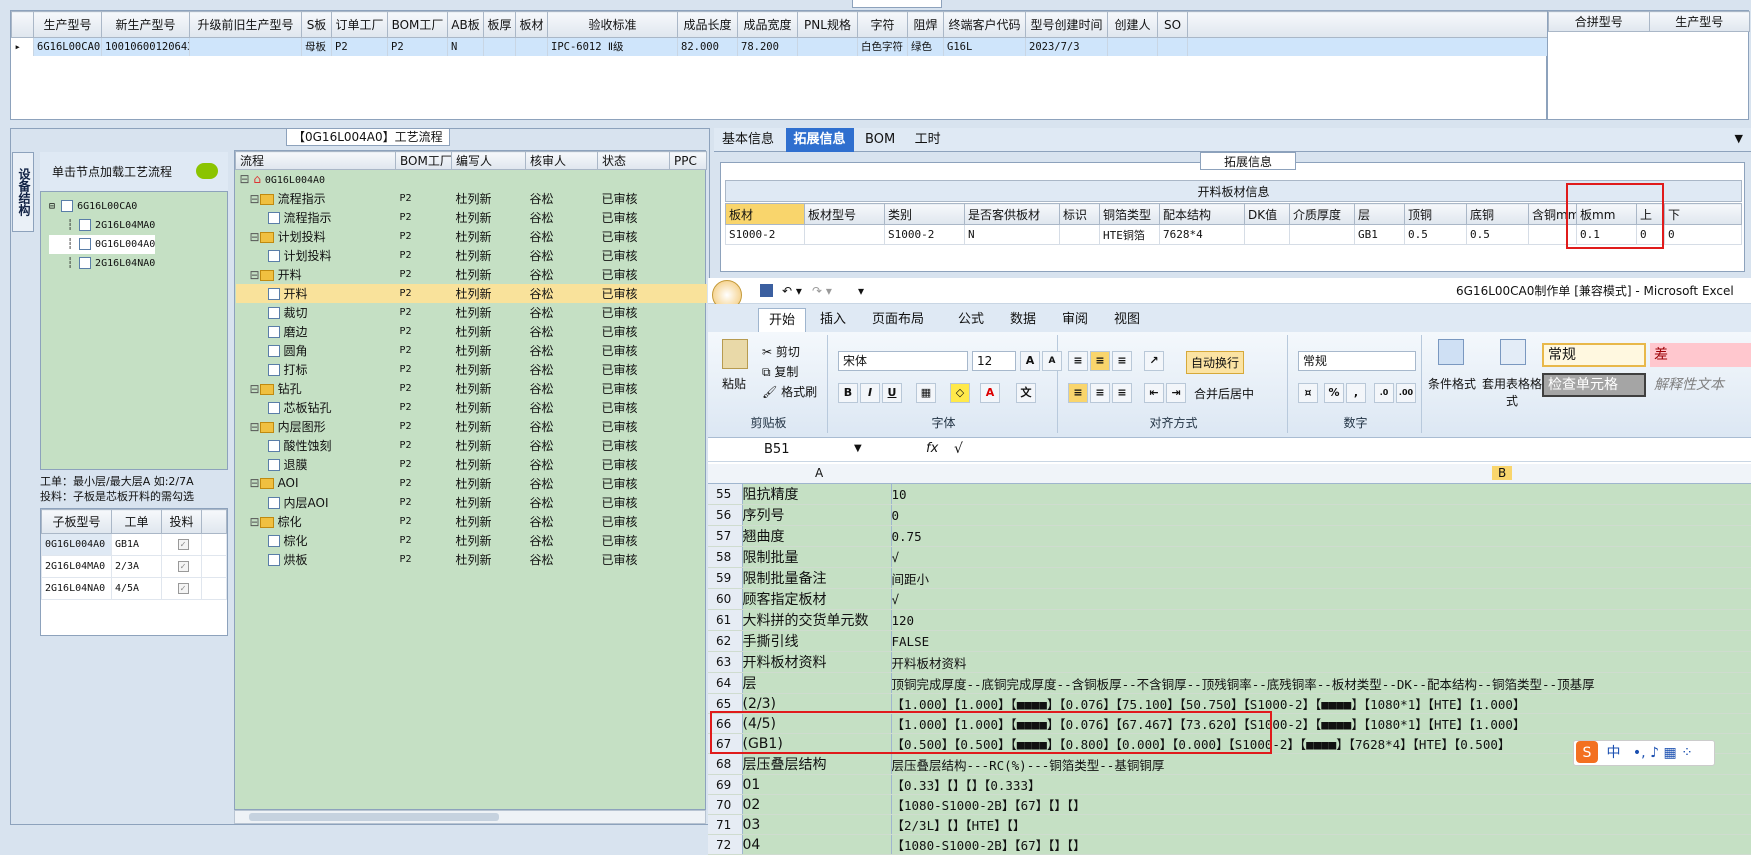 The width and height of the screenshot is (1751, 855). I want to click on column-header: 型号创建时间, so click(1066, 24).